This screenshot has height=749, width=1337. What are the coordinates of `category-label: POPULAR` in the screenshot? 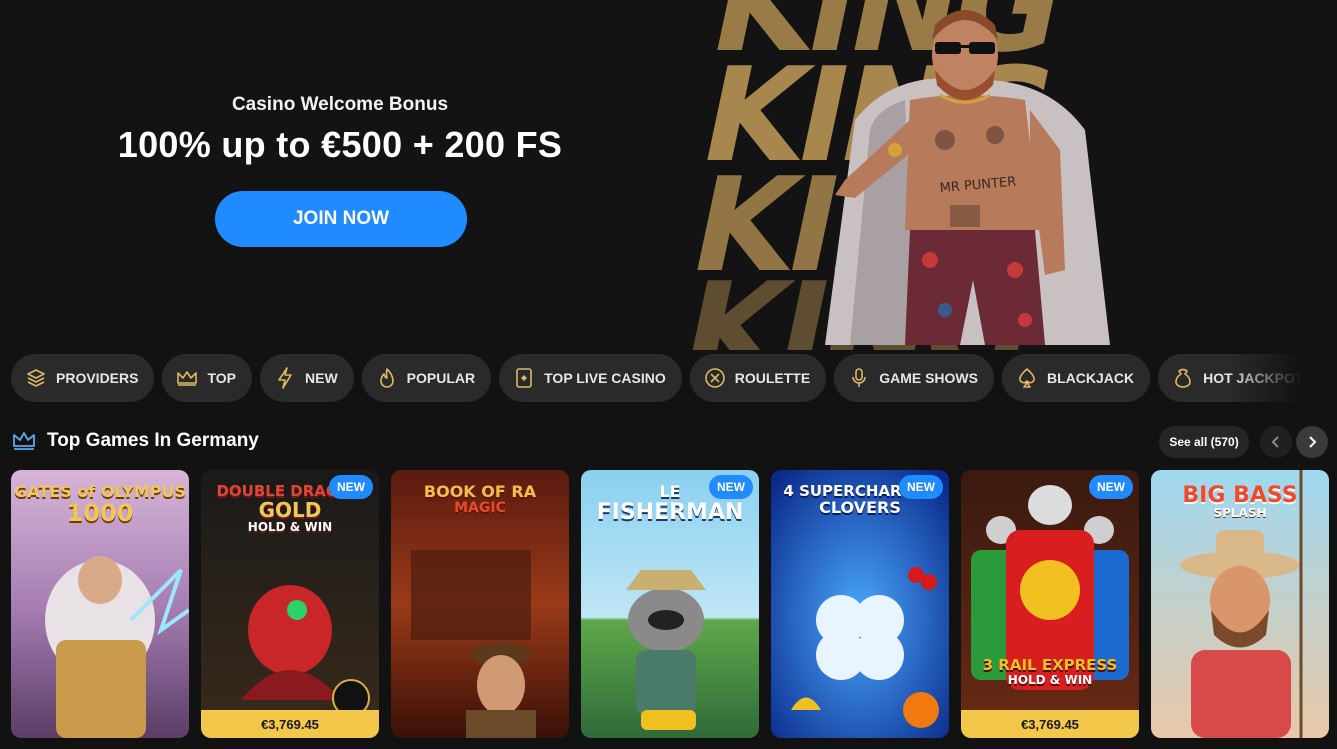 It's located at (441, 378).